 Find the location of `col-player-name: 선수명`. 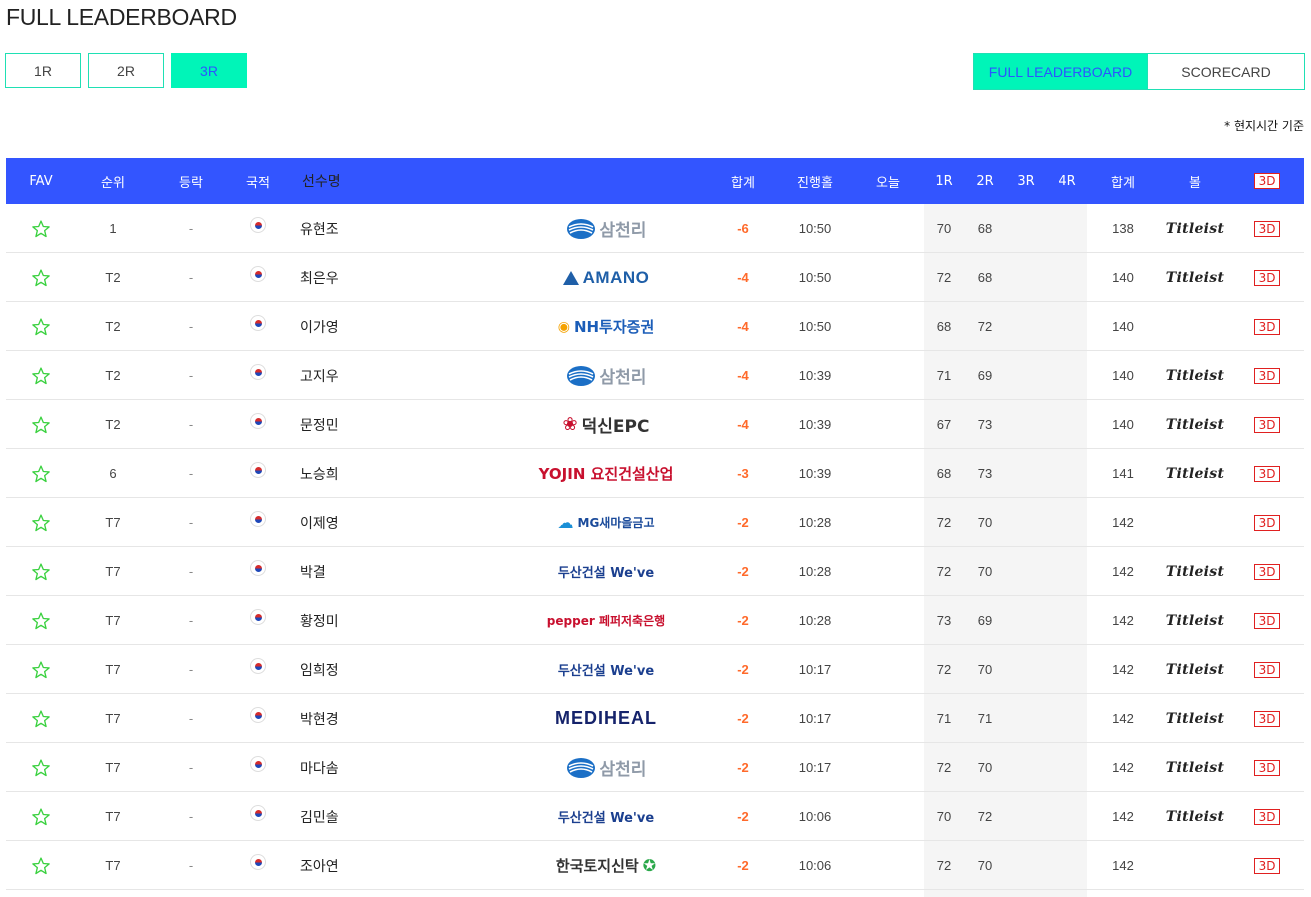

col-player-name: 선수명 is located at coordinates (321, 182).